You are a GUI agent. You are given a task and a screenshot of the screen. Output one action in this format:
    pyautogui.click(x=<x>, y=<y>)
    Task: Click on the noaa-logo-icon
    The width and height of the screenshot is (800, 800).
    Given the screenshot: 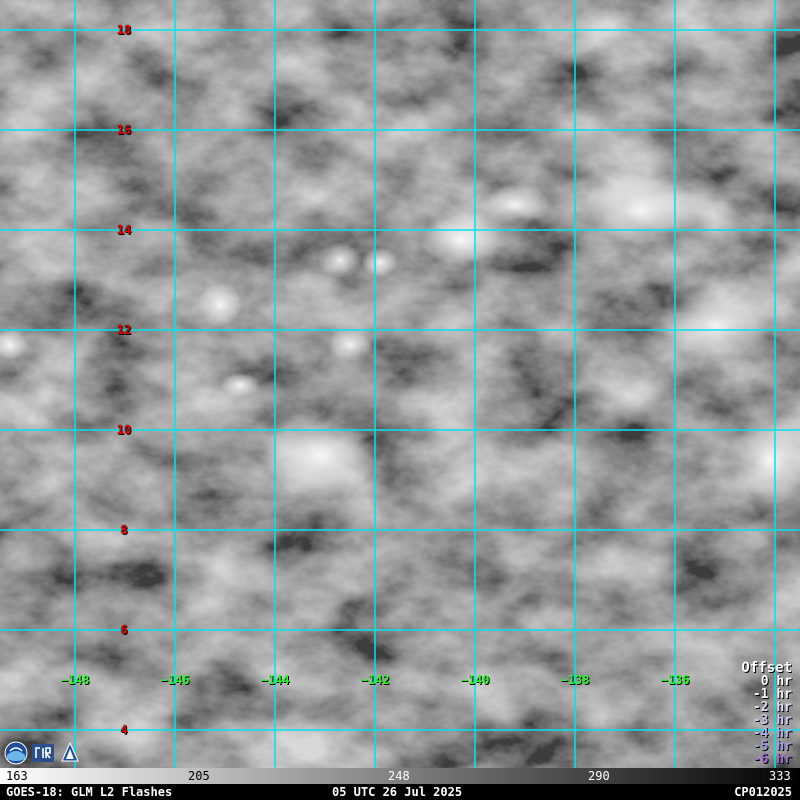 What is the action you would take?
    pyautogui.click(x=16, y=753)
    